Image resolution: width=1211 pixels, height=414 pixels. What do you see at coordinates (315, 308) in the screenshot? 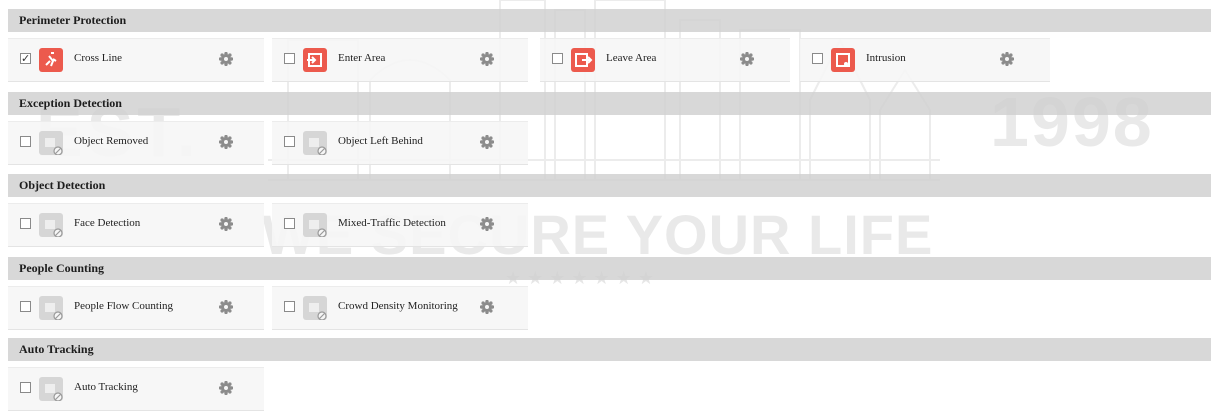
I see `crowd-density-icon` at bounding box center [315, 308].